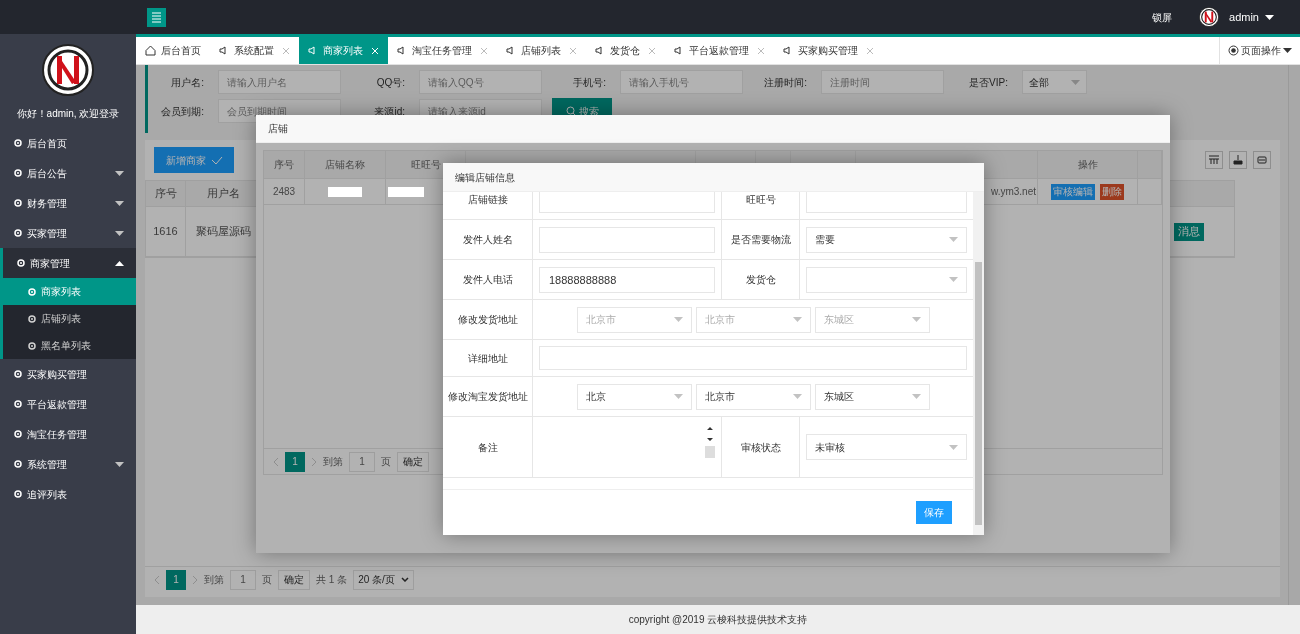 The height and width of the screenshot is (634, 1300). I want to click on field-label: 详细地址, so click(488, 358).